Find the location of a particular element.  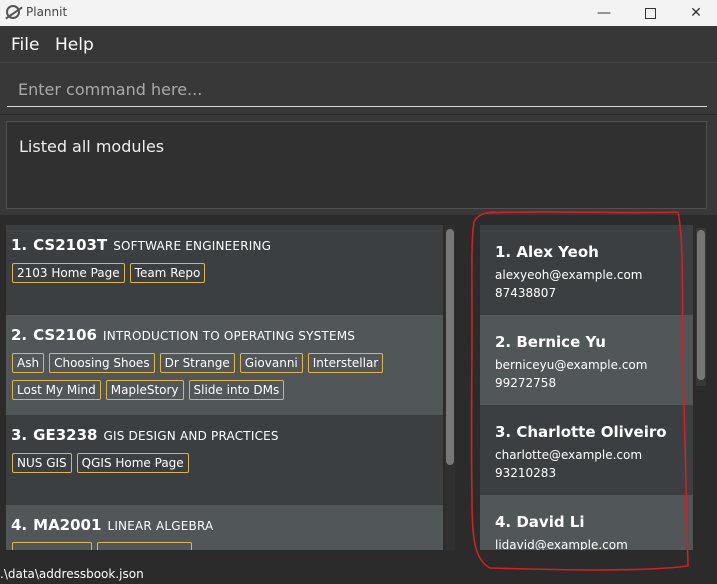

module-title: 3. GE3238 GIS DESIGN AND PRACTICES is located at coordinates (145, 434).